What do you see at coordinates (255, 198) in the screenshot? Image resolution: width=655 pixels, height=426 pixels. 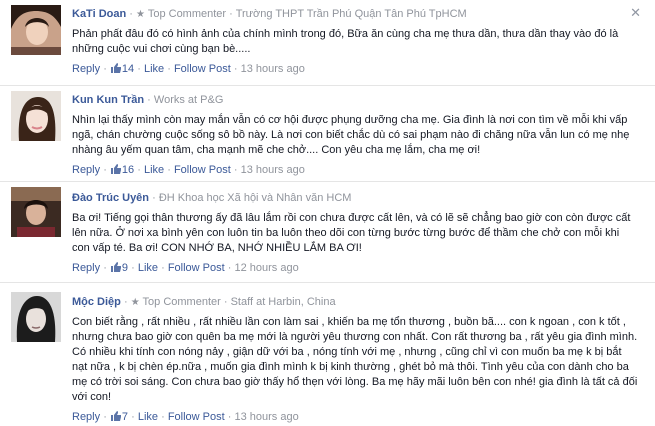 I see `commenter-affiliation: ĐH Khoa học Xã hội và Nhân văn HCM` at bounding box center [255, 198].